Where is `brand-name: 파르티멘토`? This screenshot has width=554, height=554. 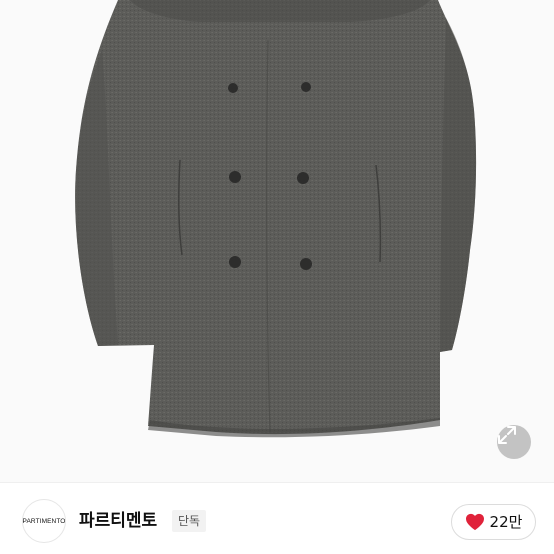
brand-name: 파르티멘토 is located at coordinates (118, 521).